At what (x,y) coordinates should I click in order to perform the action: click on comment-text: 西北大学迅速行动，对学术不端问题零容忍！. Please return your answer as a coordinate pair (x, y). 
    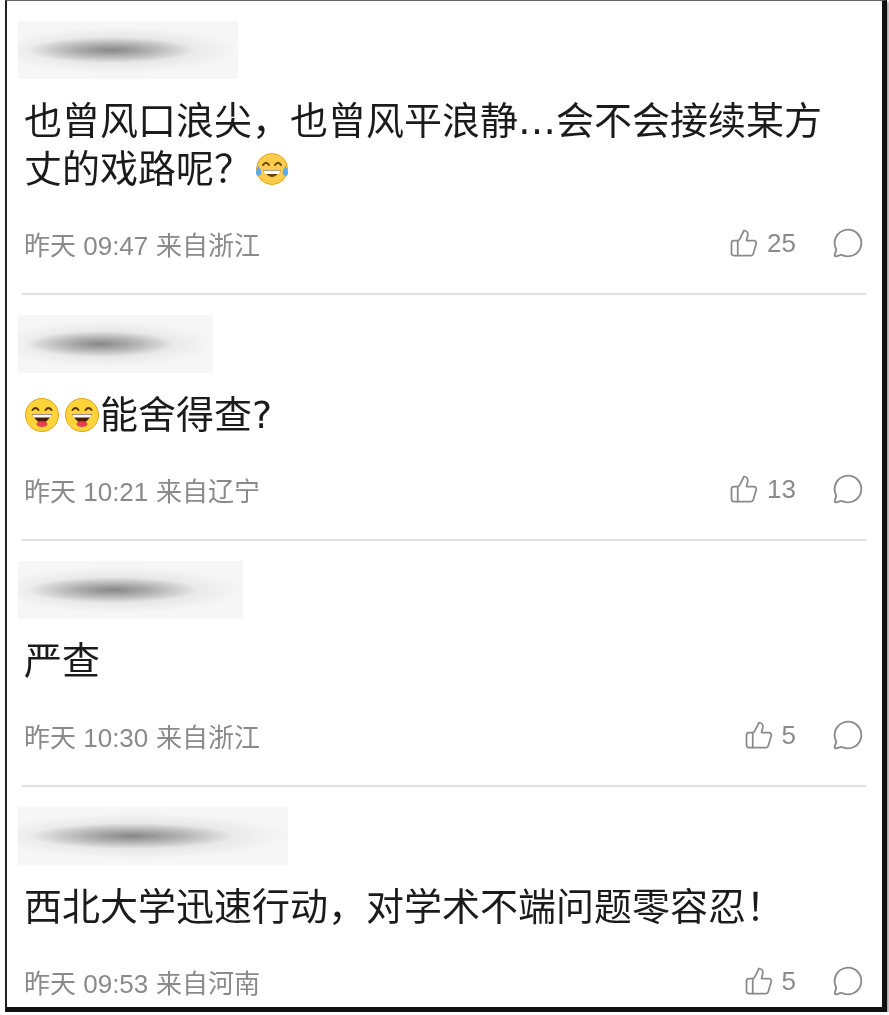
    Looking at the image, I should click on (404, 907).